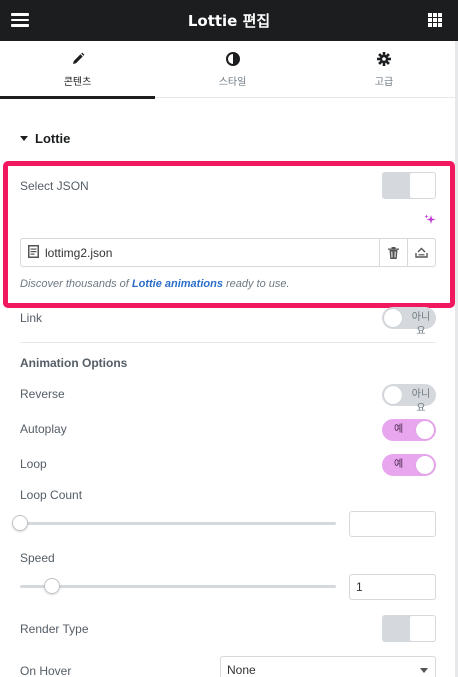  Describe the element at coordinates (392, 524) in the screenshot. I see `loop-count-input` at that location.